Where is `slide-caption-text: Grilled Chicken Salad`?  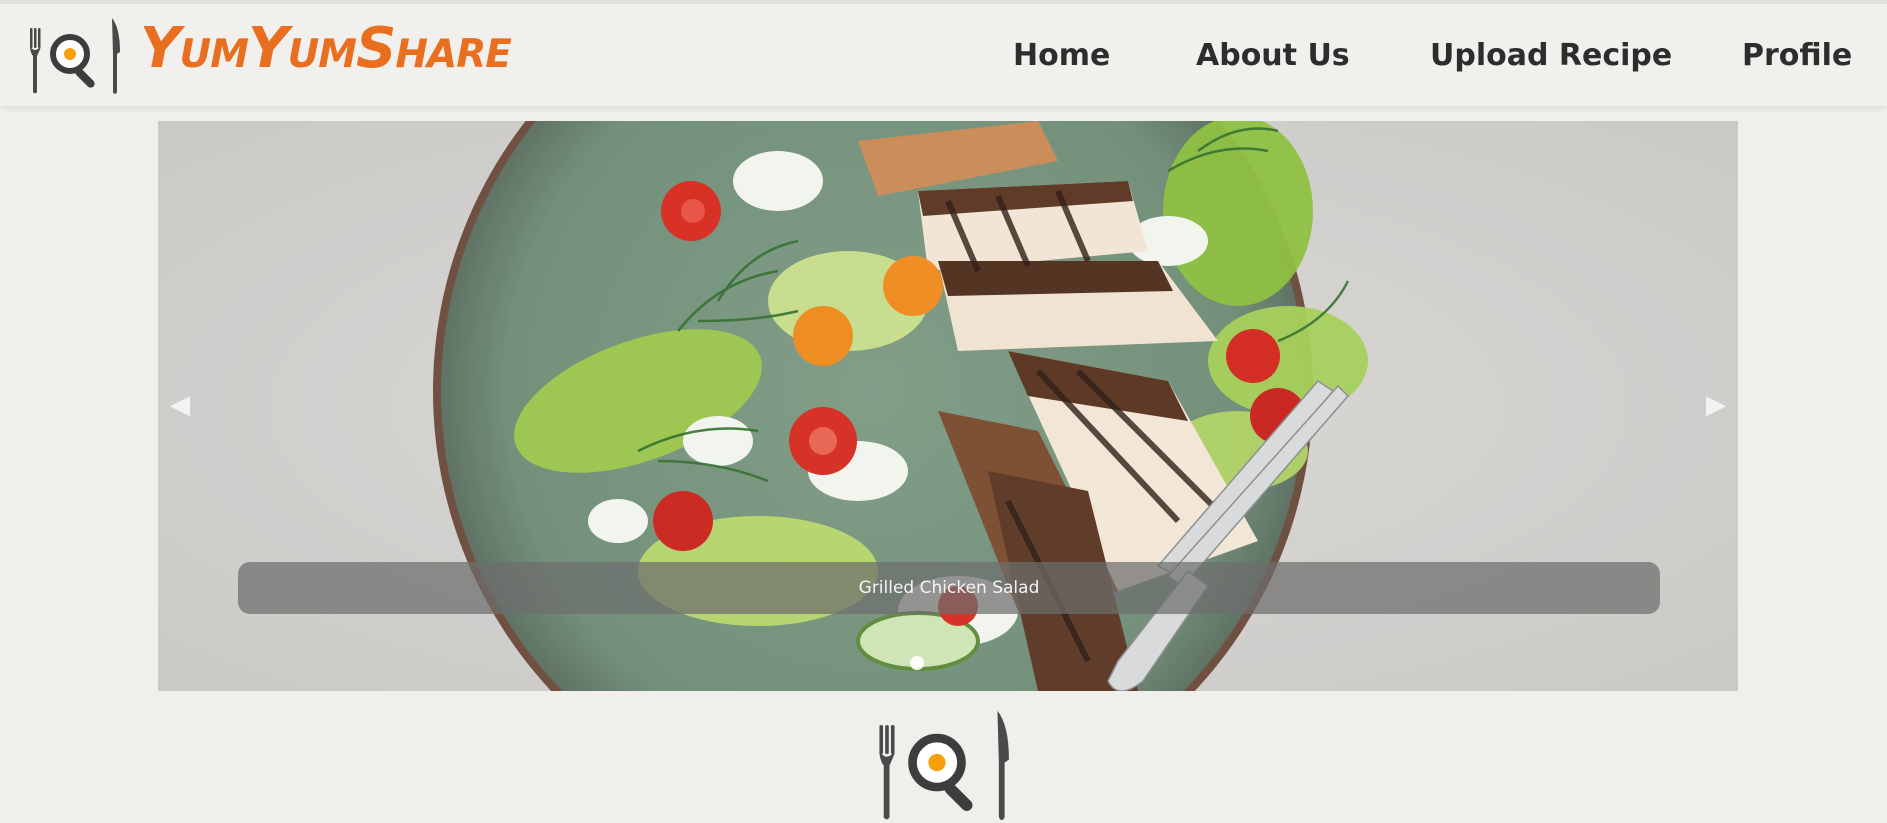
slide-caption-text: Grilled Chicken Salad is located at coordinates (949, 588).